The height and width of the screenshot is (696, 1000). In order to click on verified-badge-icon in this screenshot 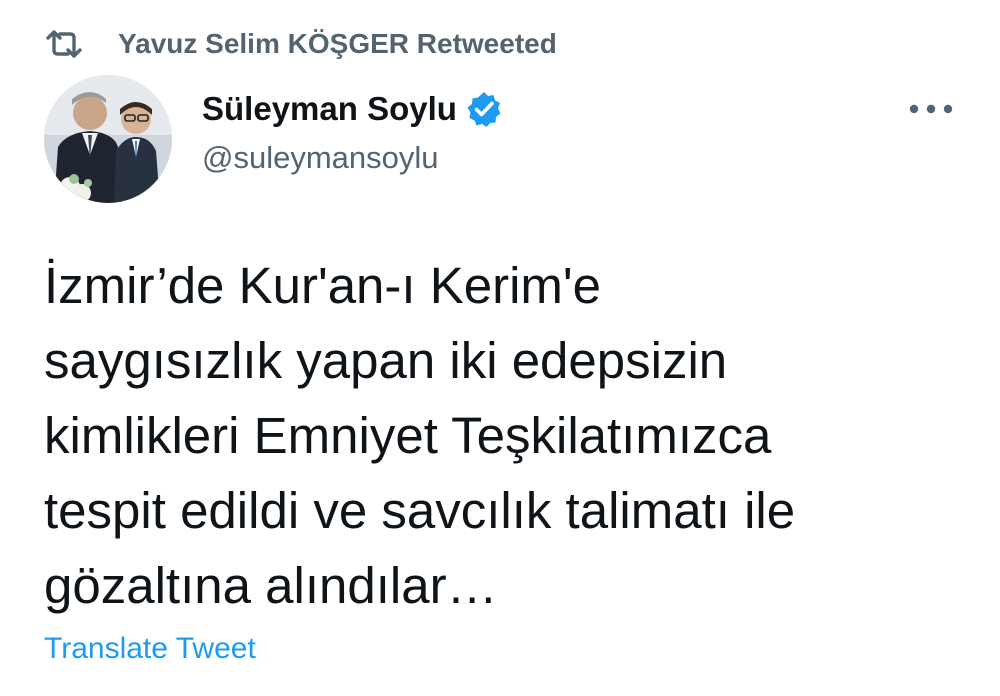, I will do `click(485, 109)`.